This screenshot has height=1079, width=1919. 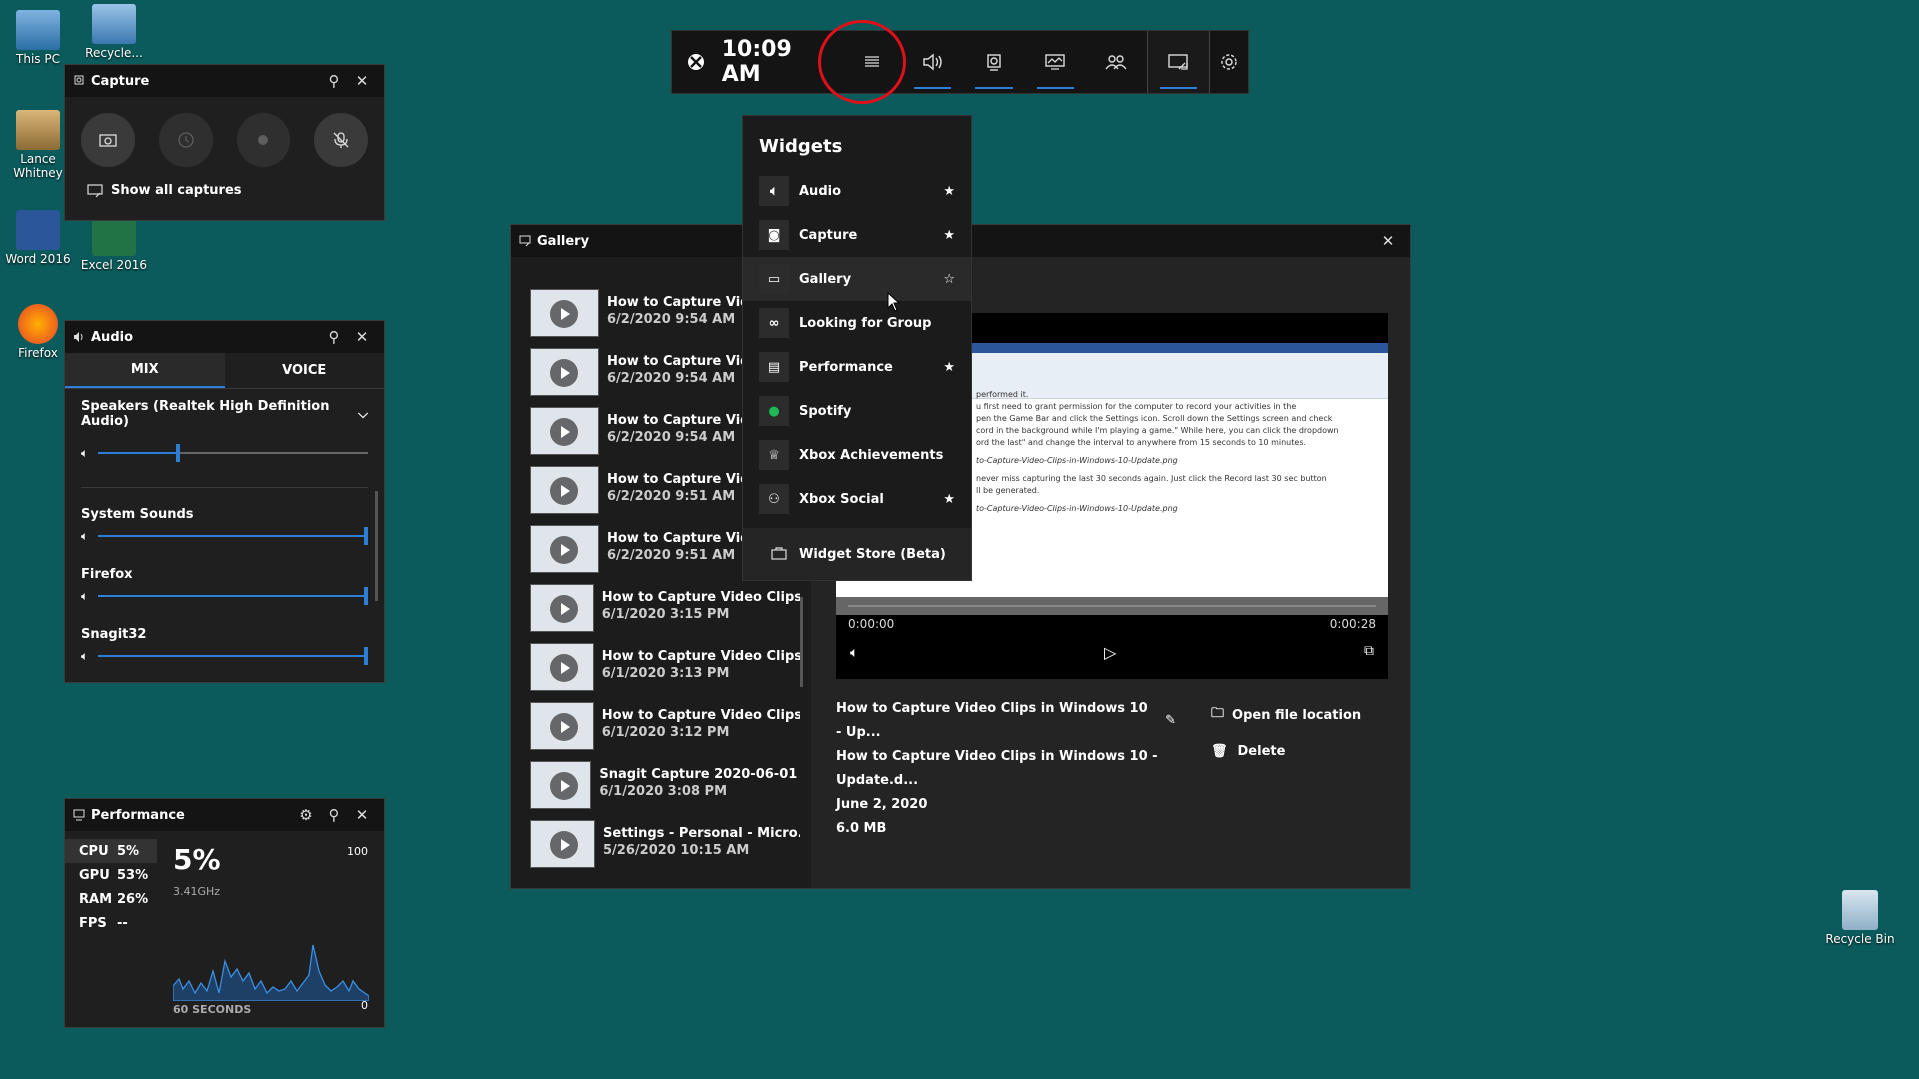 What do you see at coordinates (857, 455) in the screenshot?
I see `widget-menu-item-xbox-achievements: ♕ Xbox Achievements` at bounding box center [857, 455].